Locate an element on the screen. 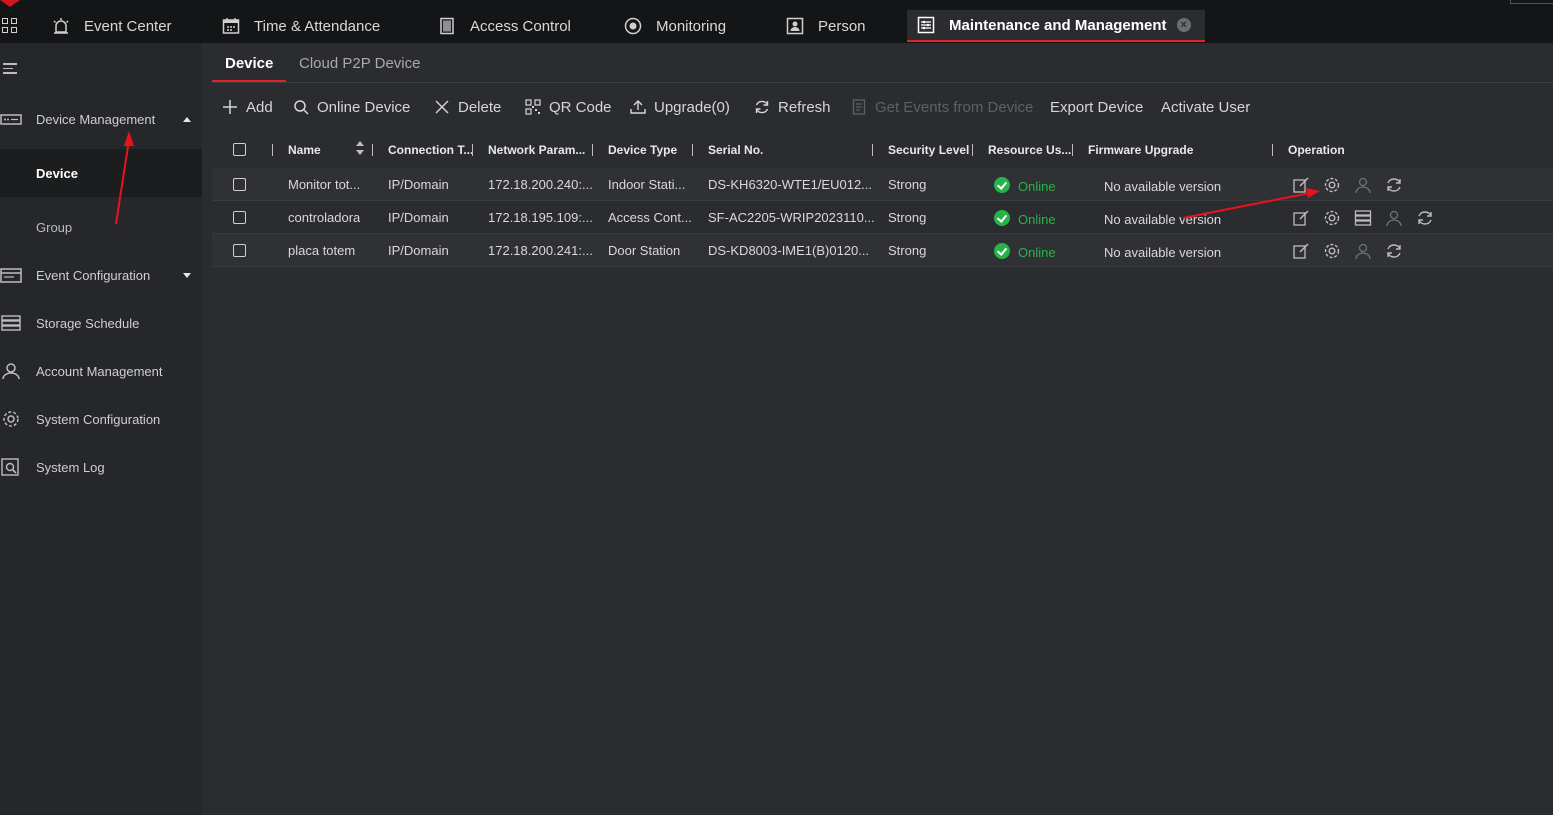 This screenshot has height=815, width=1553. tab-event-center: Event Center is located at coordinates (112, 26).